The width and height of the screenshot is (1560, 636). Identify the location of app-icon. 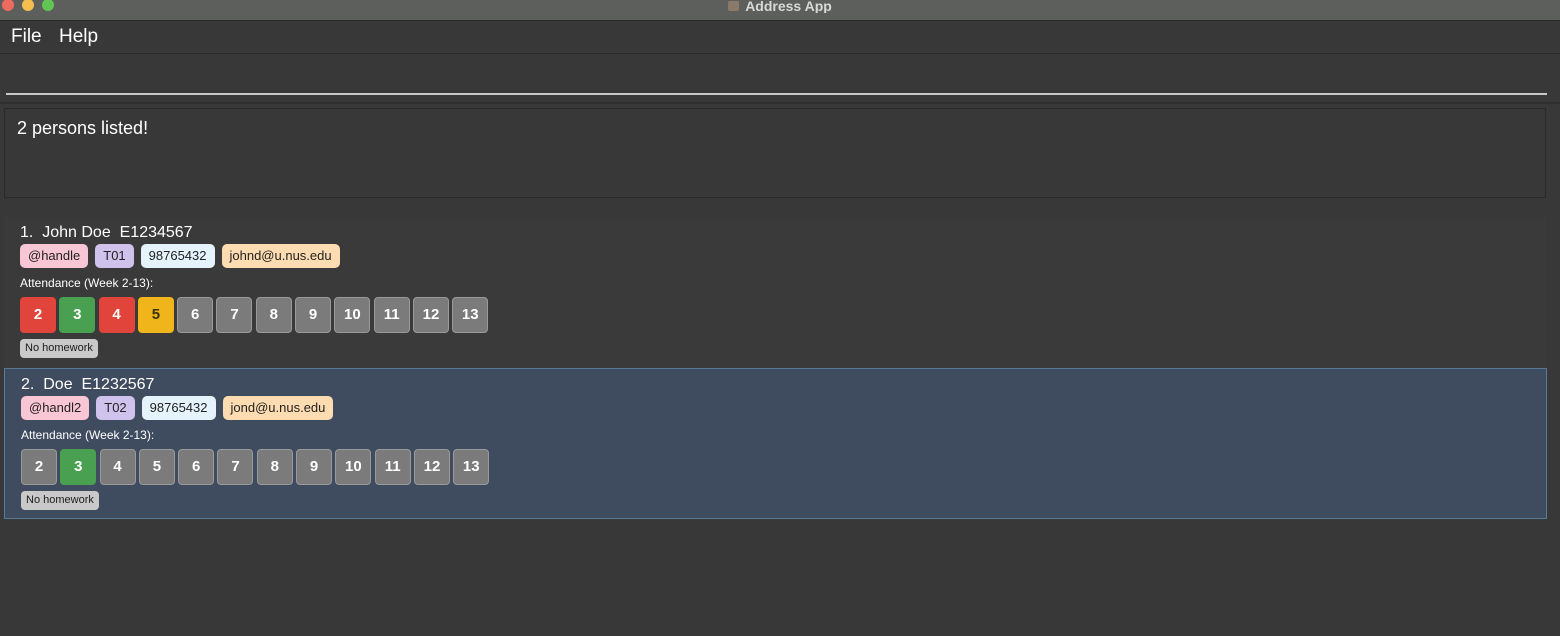
(734, 5).